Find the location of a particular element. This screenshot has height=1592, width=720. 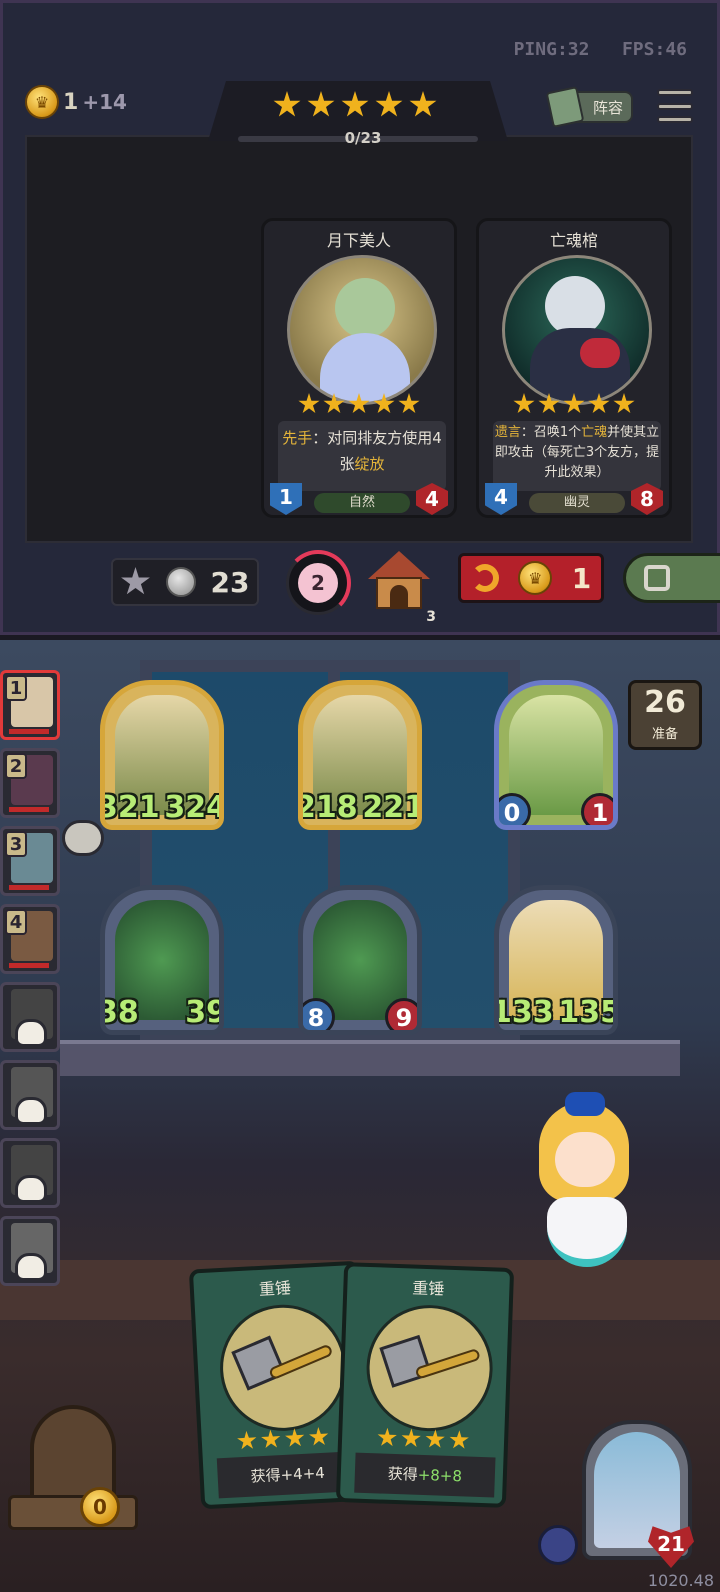

bloom-button: 2 is located at coordinates (318, 583).